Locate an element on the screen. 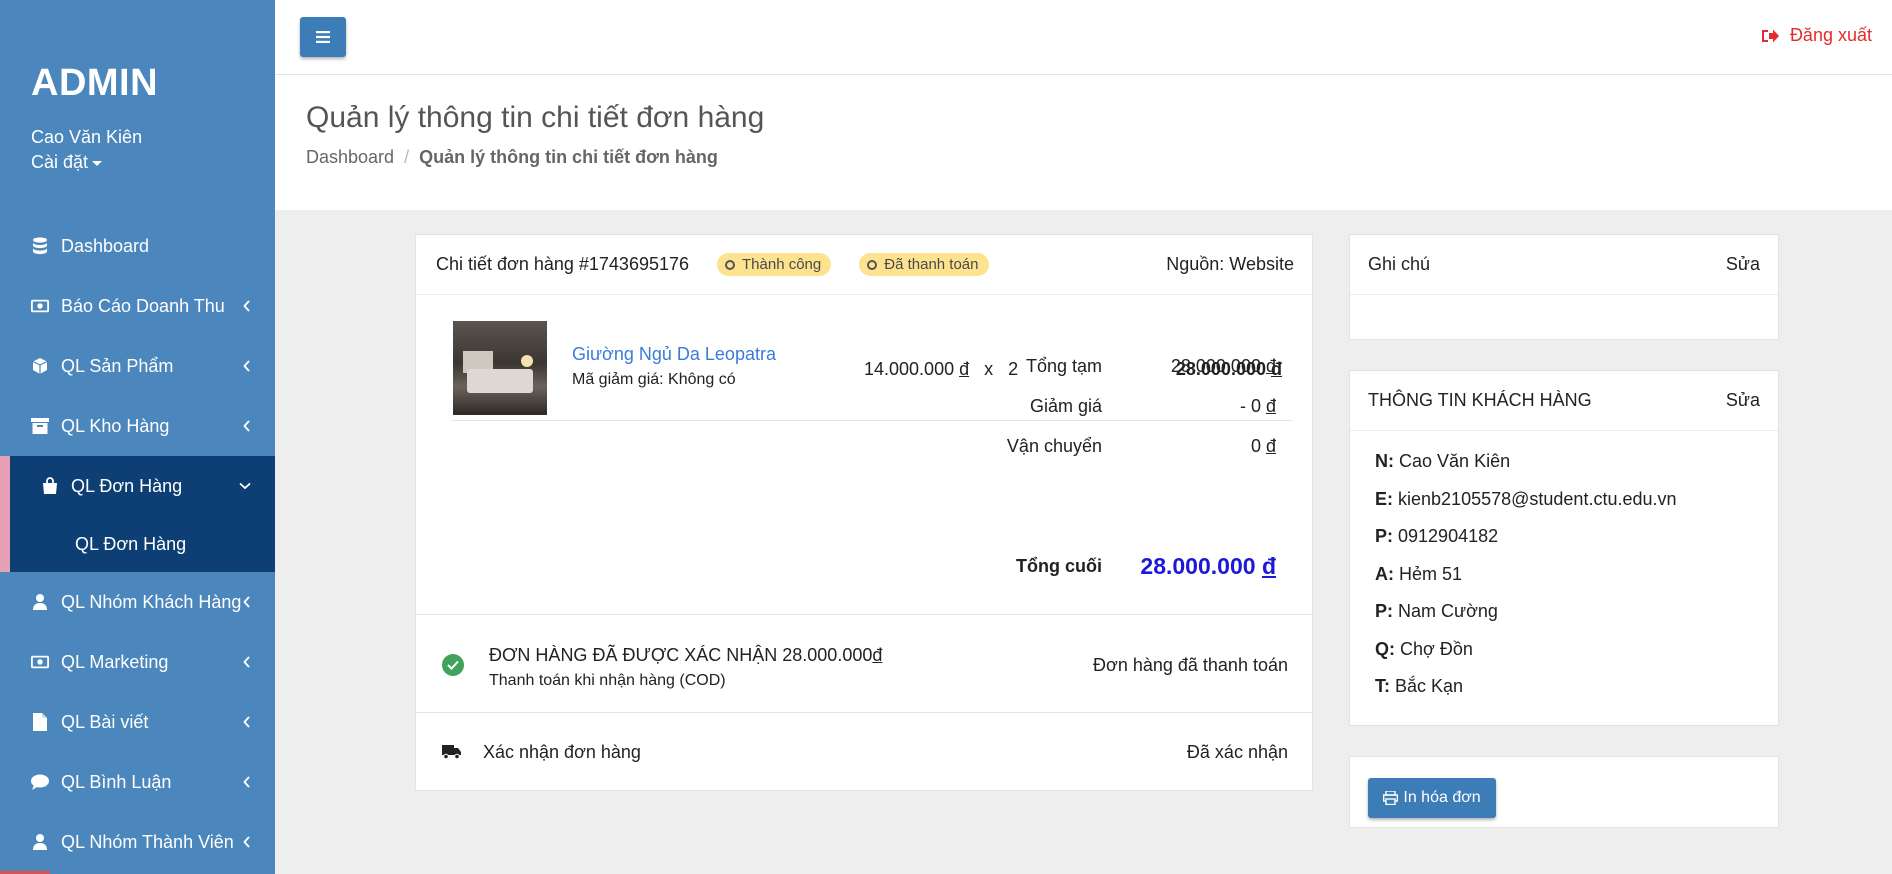 The width and height of the screenshot is (1892, 874). sidebar-item-ql-nhom-thanh-vien: QL Nhóm Thành Viên is located at coordinates (137, 842).